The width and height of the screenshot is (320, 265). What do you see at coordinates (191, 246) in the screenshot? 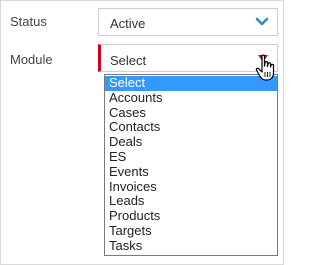
I see `dropdown-option-tasks: Tasks` at bounding box center [191, 246].